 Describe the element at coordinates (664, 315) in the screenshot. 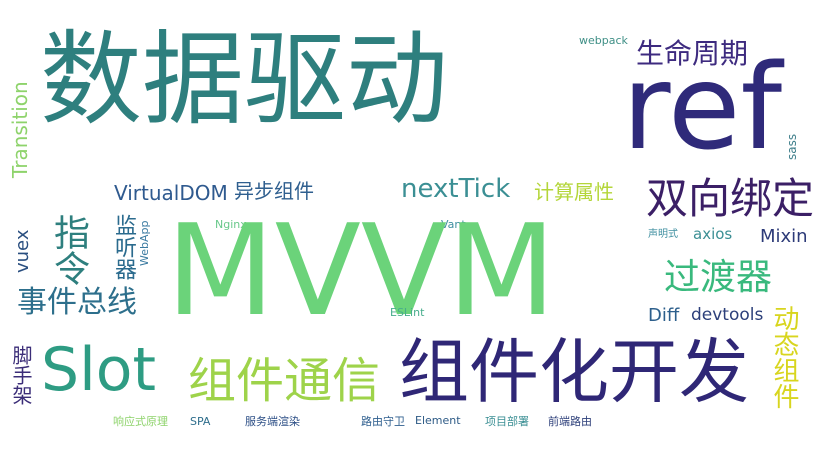

I see `word-diff: Diff` at that location.